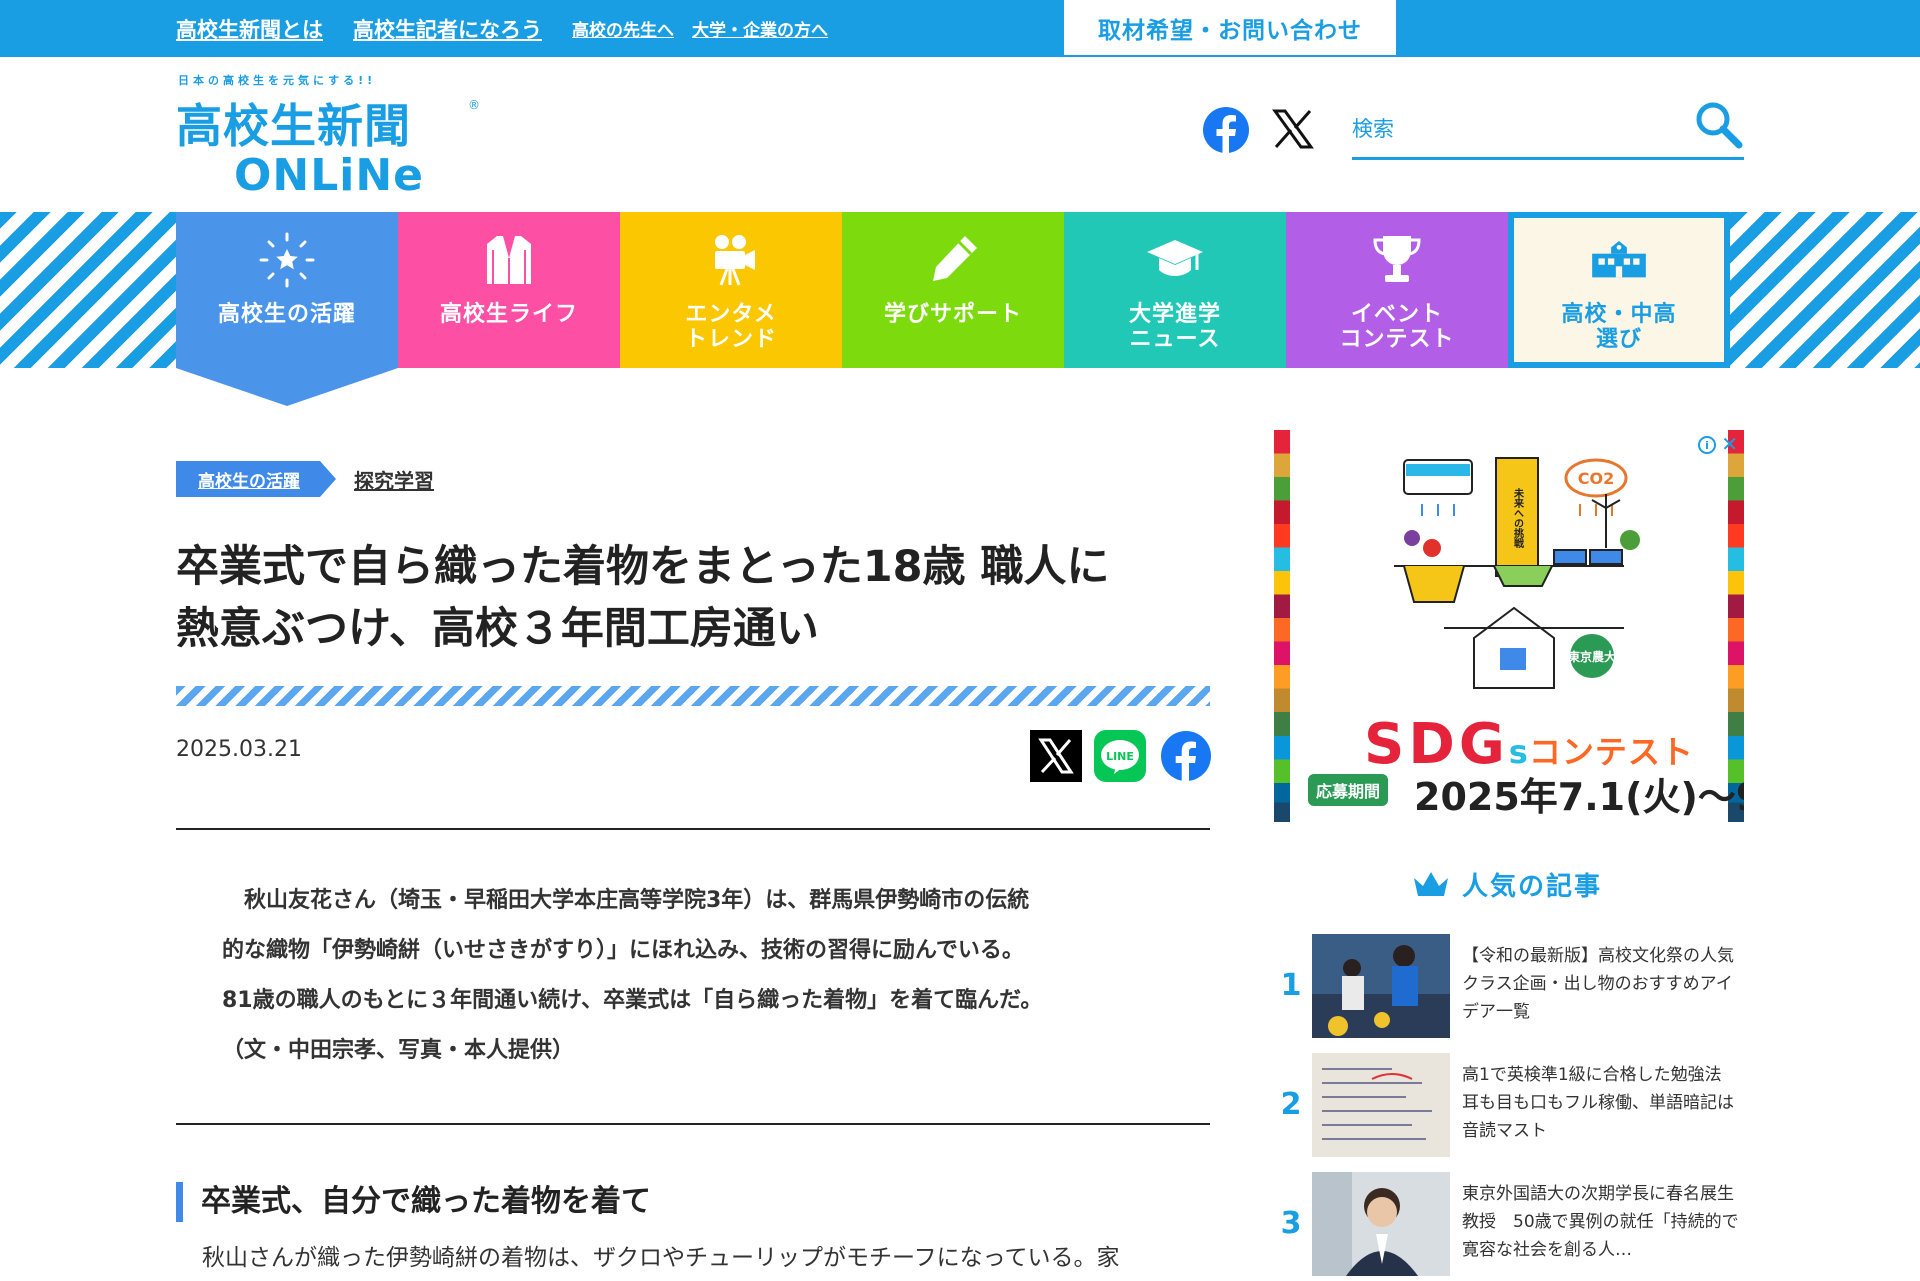  What do you see at coordinates (1175, 290) in the screenshot?
I see `category-university: 大学進学 ニュース` at bounding box center [1175, 290].